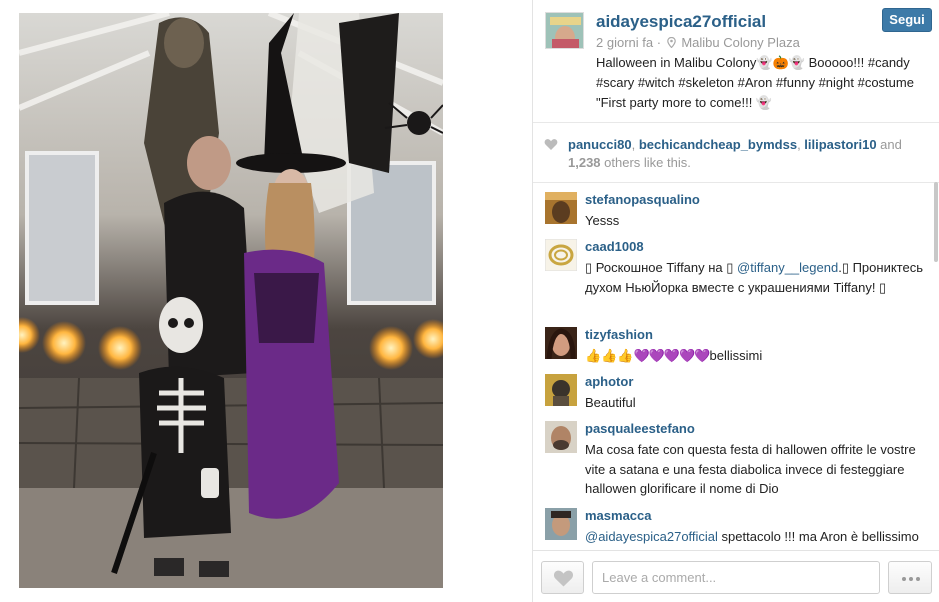 This screenshot has height=602, width=939. What do you see at coordinates (936, 222) in the screenshot?
I see `comments-scrollbar` at bounding box center [936, 222].